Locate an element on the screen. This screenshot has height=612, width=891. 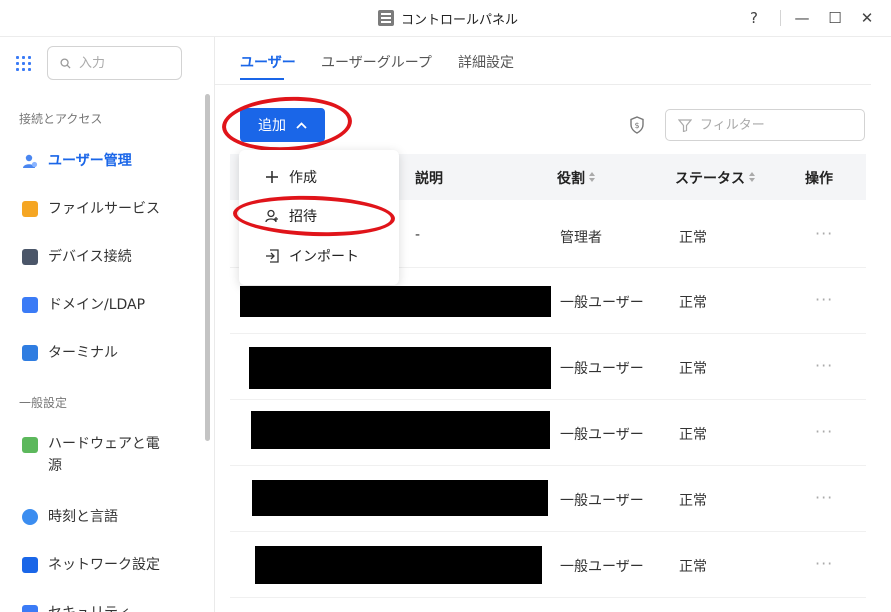
filter-input is located at coordinates (775, 125).